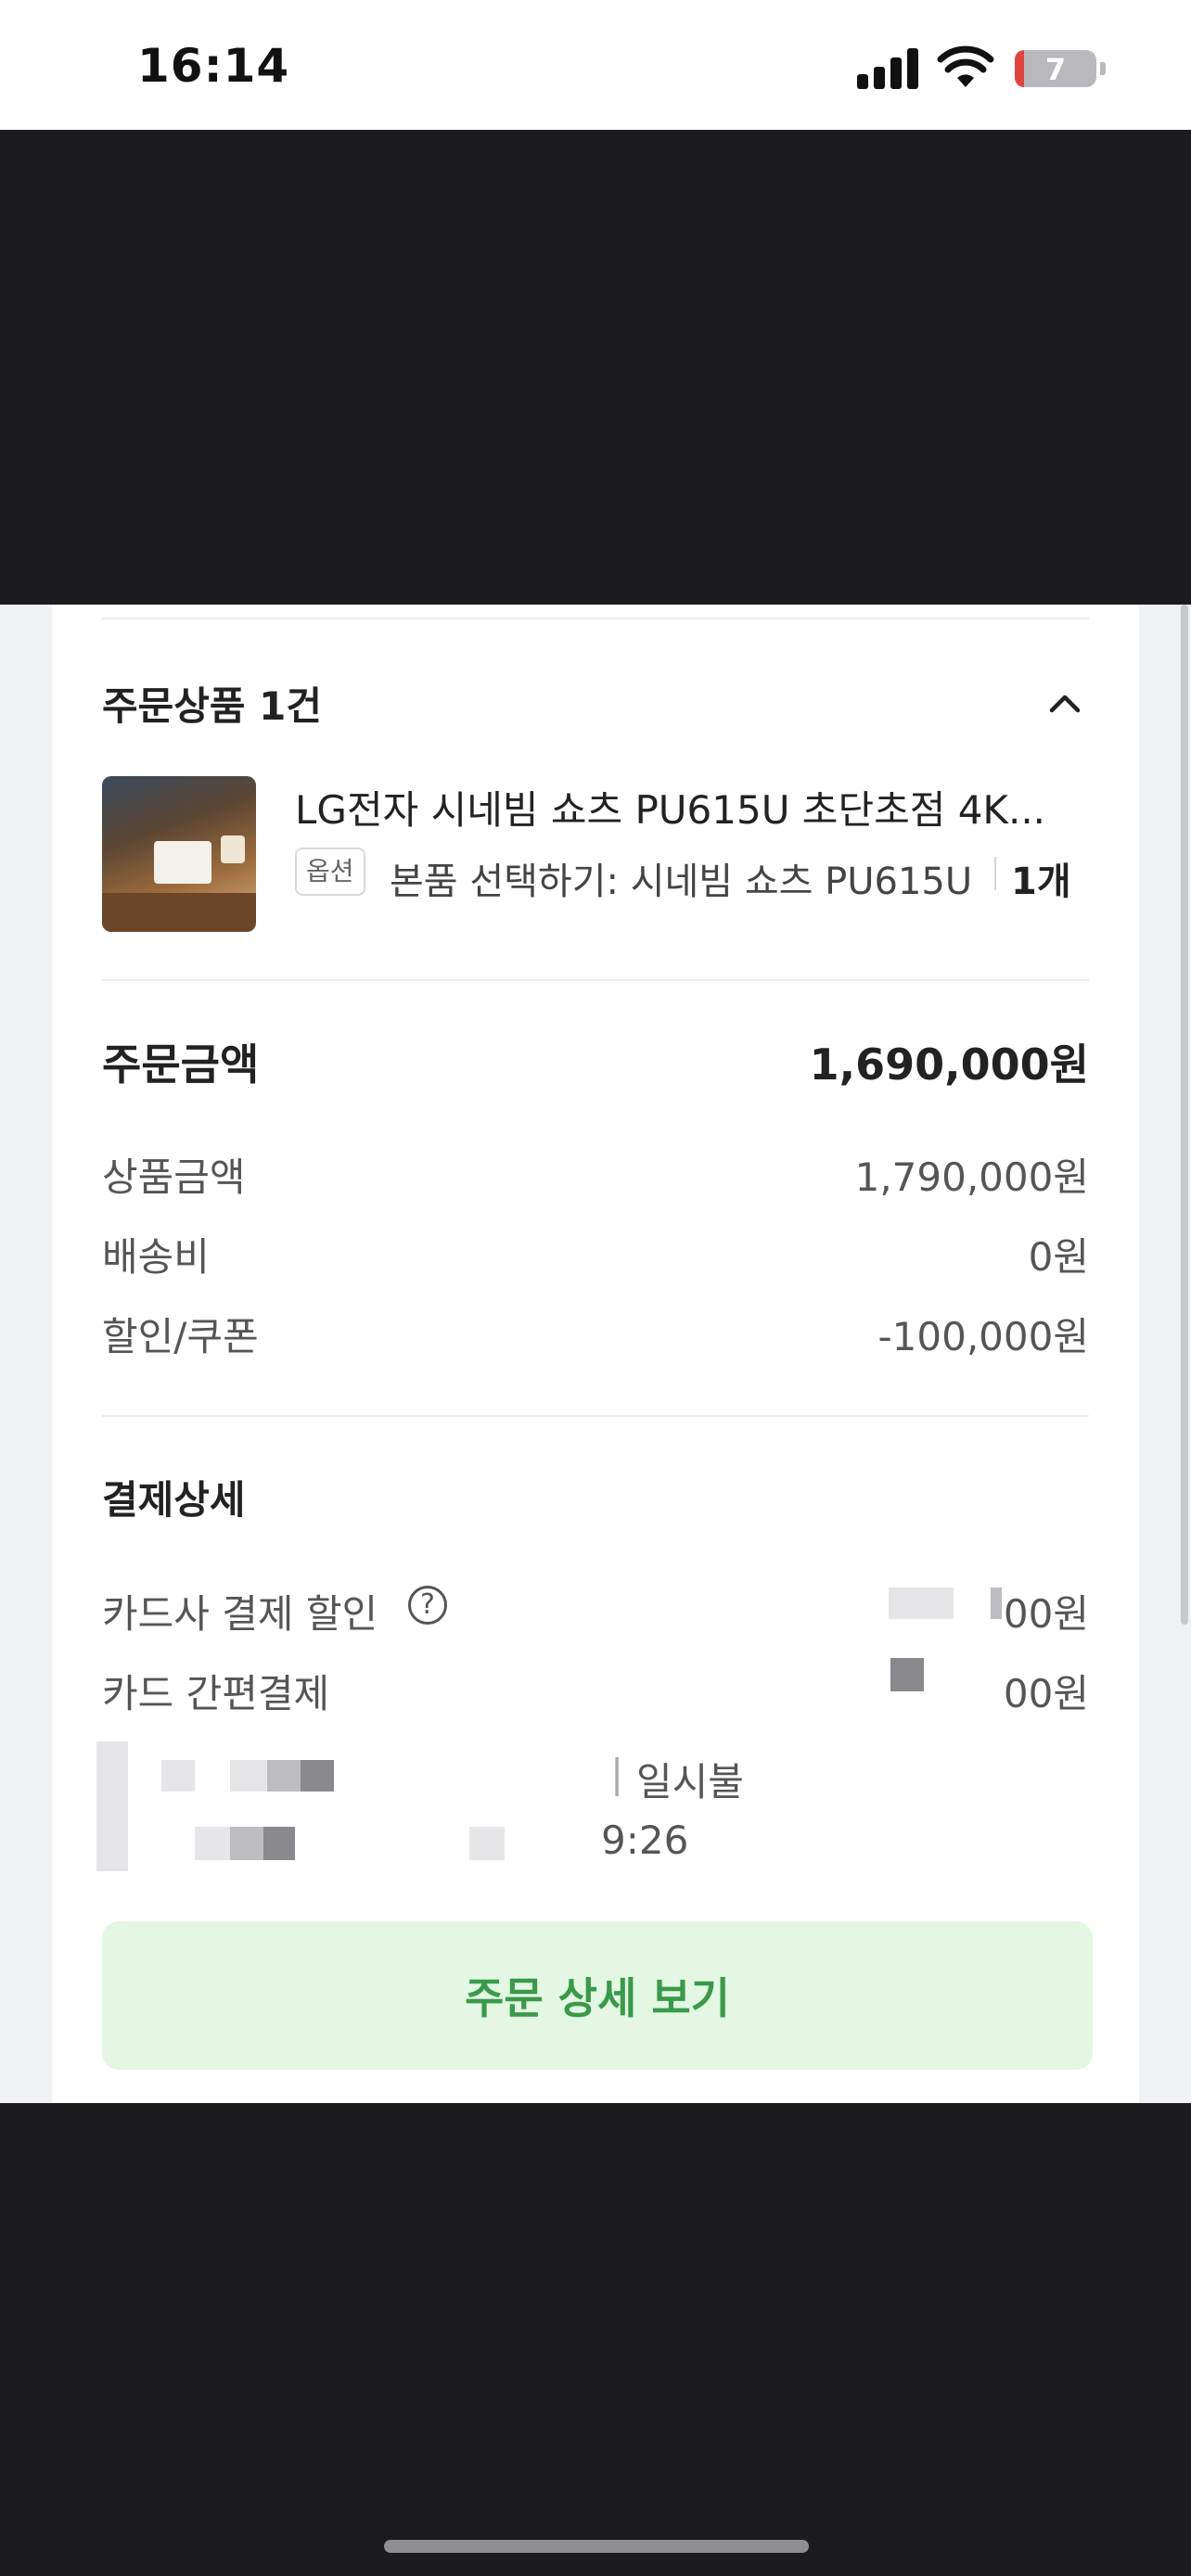 The height and width of the screenshot is (2576, 1191). What do you see at coordinates (1046, 1693) in the screenshot?
I see `easy-pay-value: 00원` at bounding box center [1046, 1693].